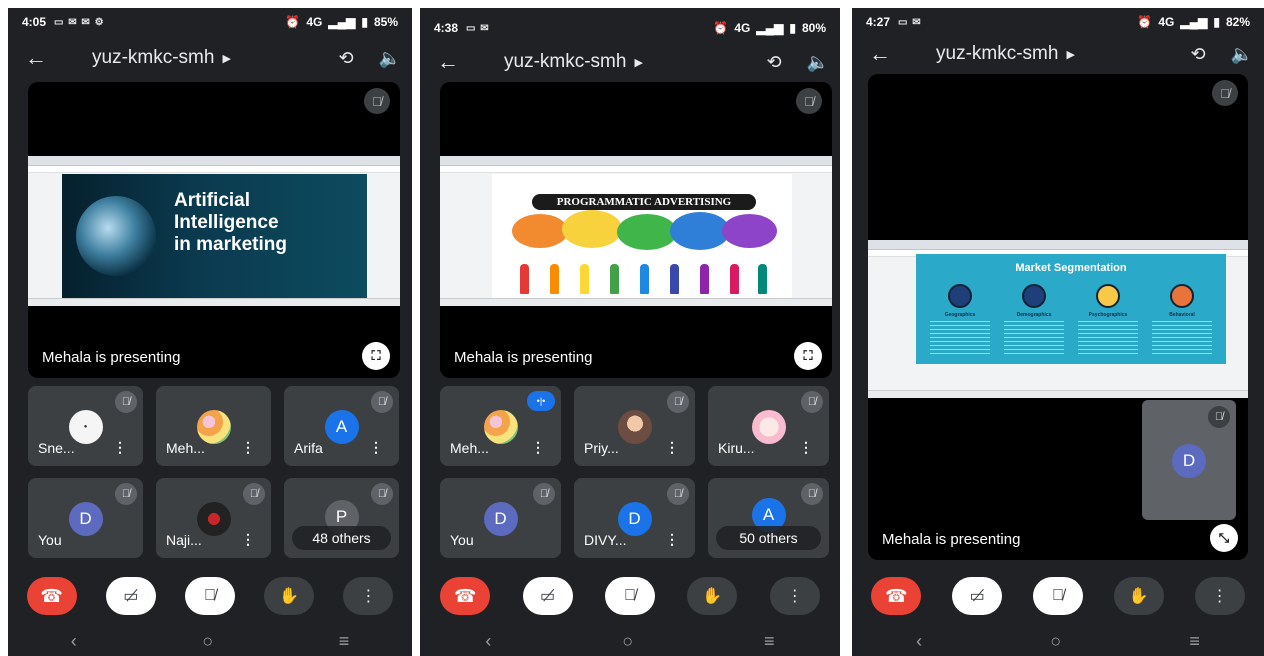 The image size is (1264, 656). I want to click on segment-details, so click(960, 338).